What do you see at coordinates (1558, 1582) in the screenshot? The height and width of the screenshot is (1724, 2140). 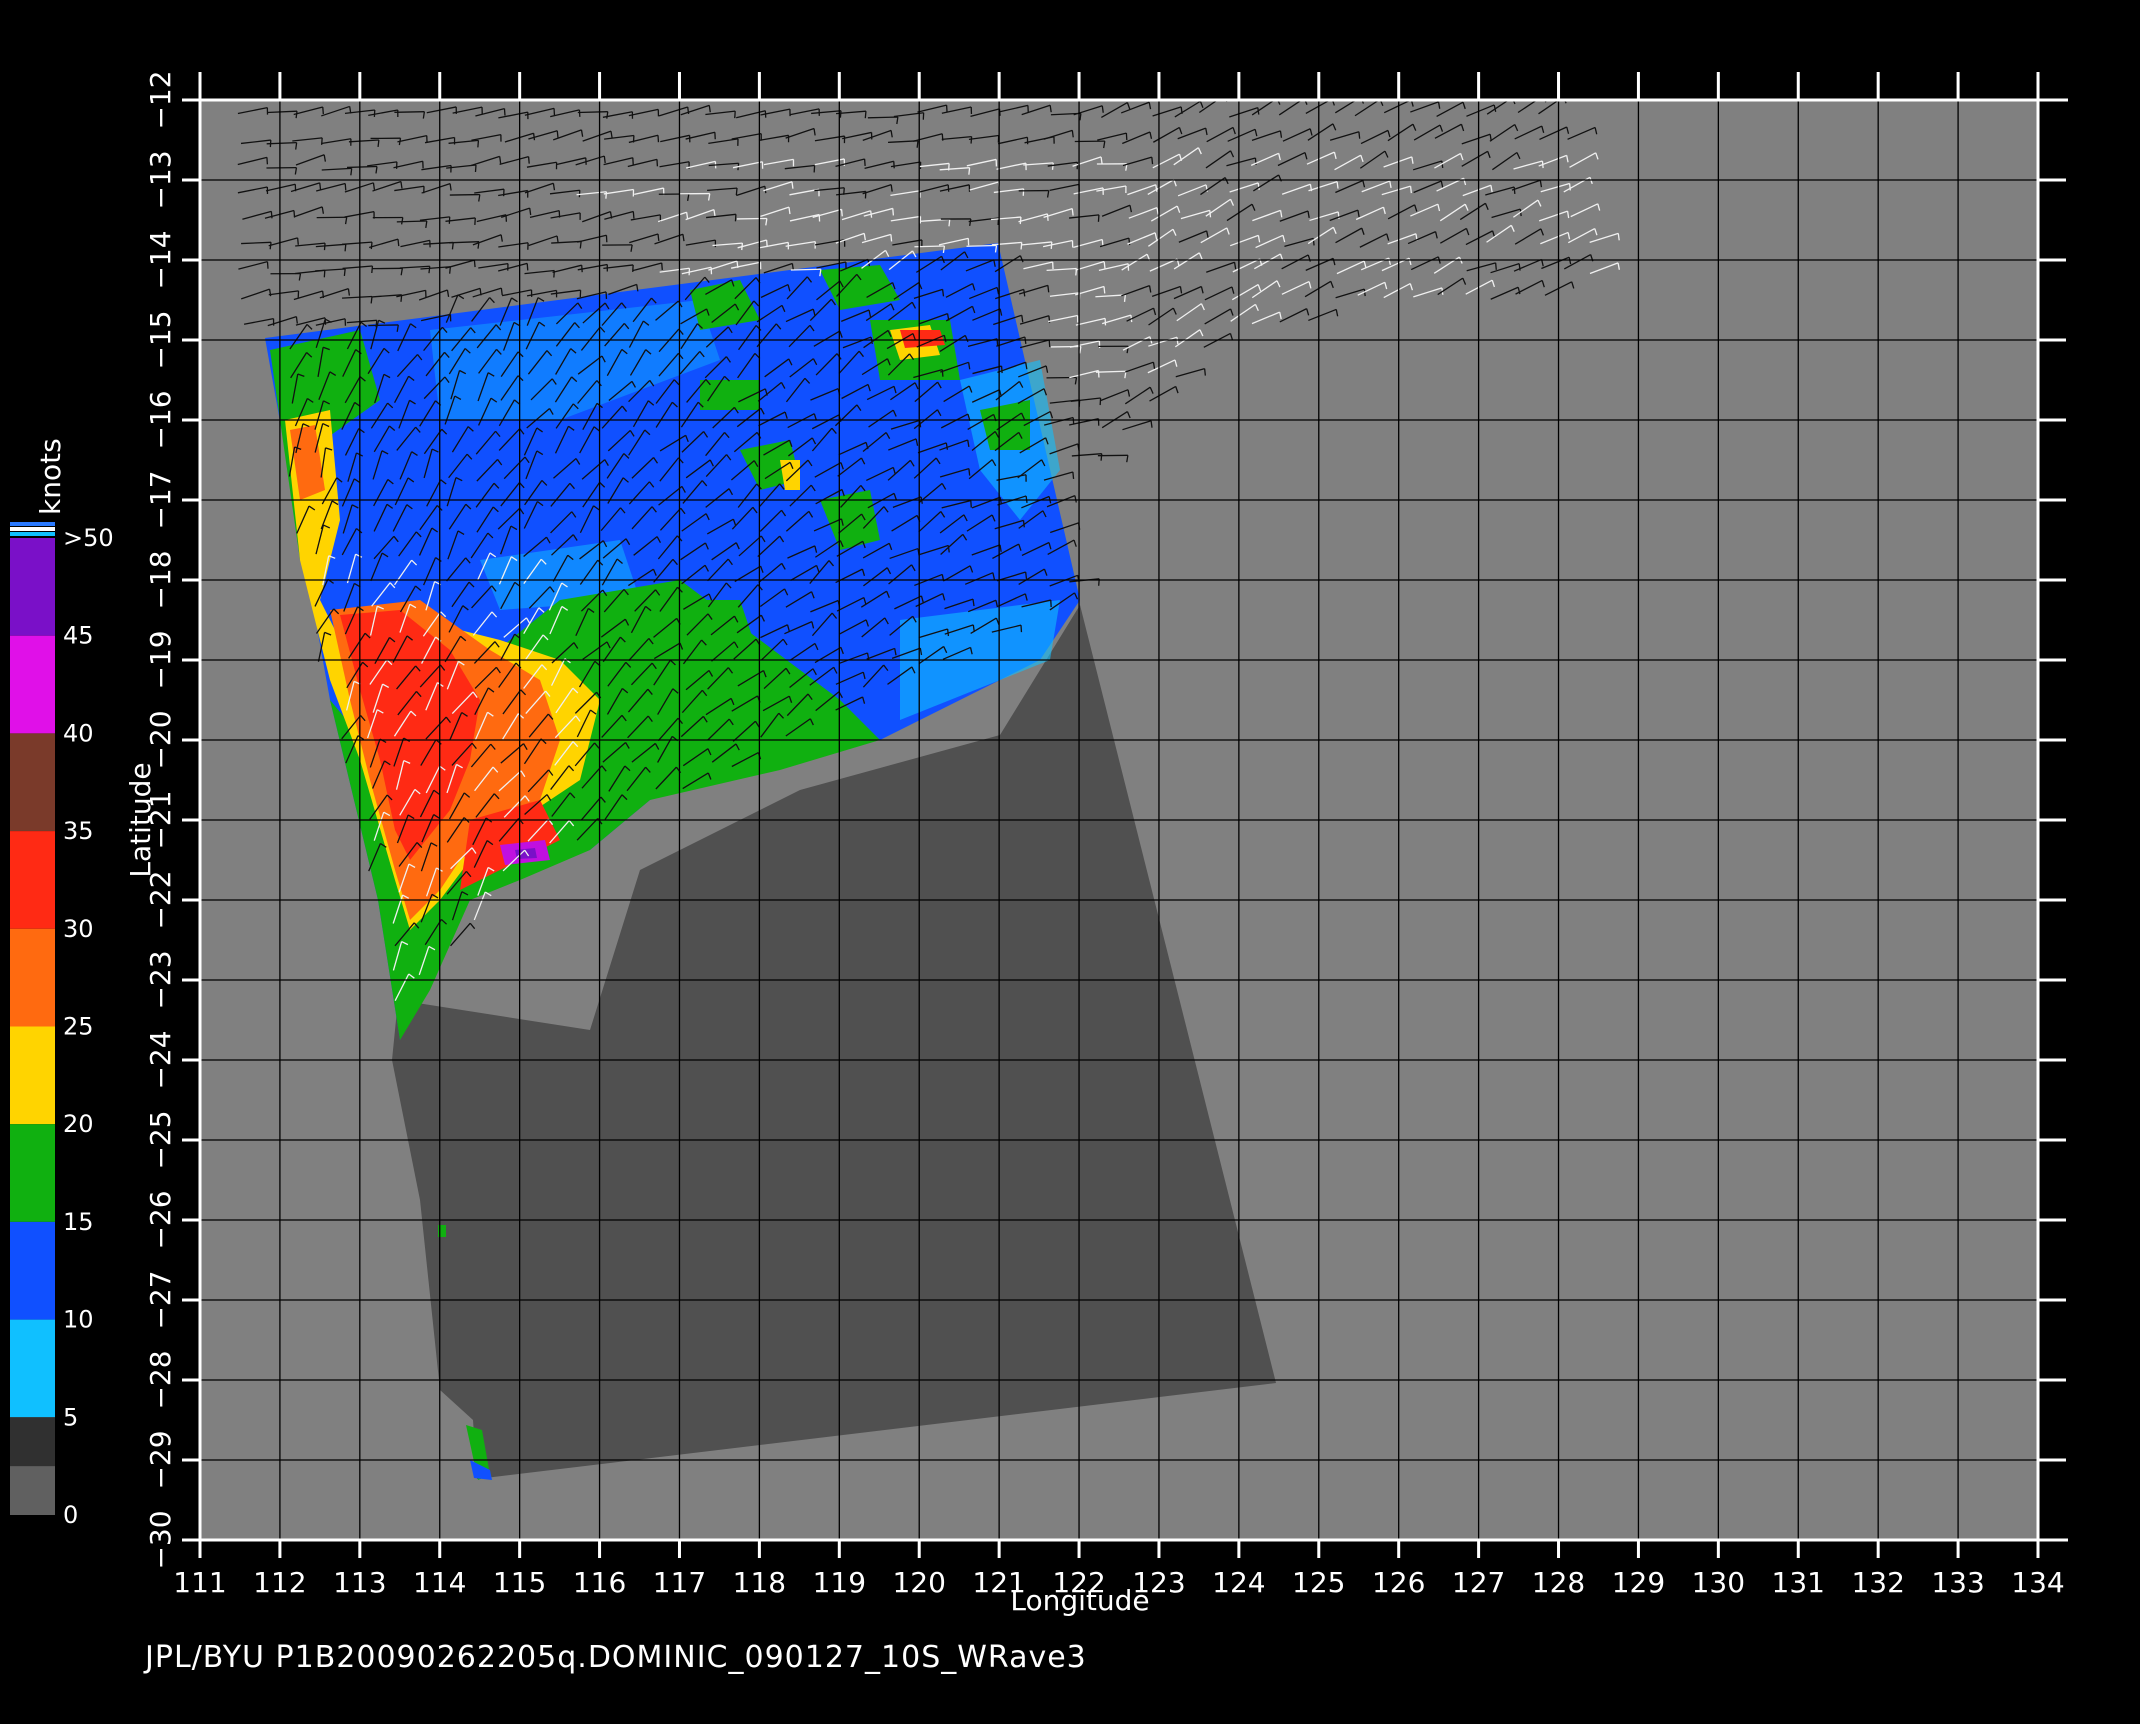 I see `lon-tick-label: 128` at bounding box center [1558, 1582].